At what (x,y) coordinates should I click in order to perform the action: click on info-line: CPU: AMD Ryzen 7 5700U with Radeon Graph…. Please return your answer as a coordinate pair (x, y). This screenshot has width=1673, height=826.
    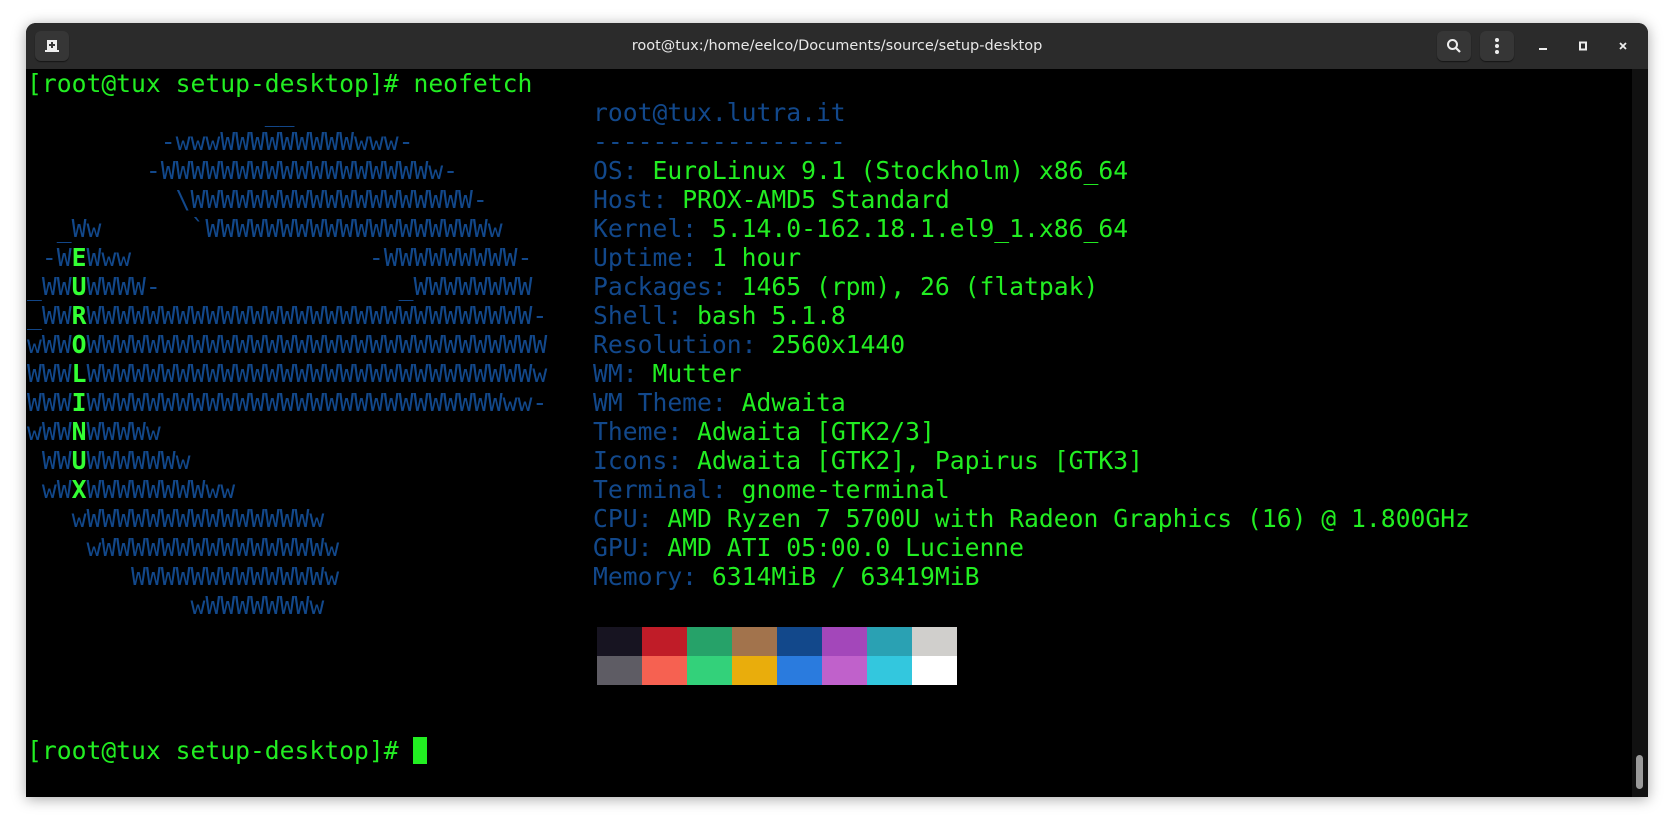
    Looking at the image, I should click on (1031, 518).